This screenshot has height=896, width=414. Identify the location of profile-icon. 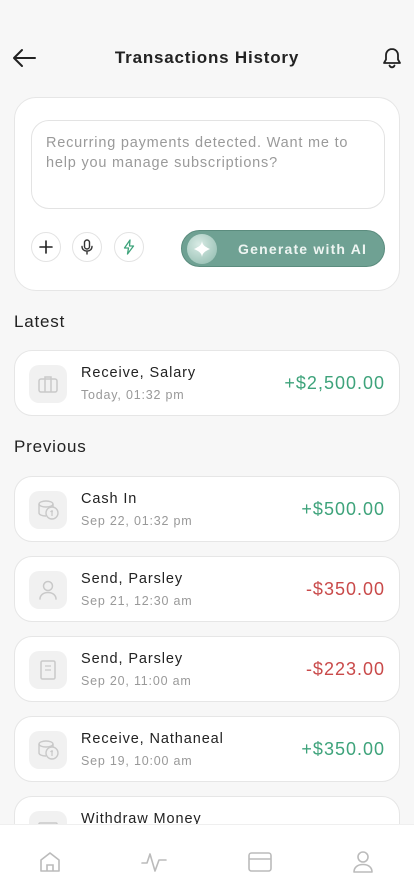
(363, 862).